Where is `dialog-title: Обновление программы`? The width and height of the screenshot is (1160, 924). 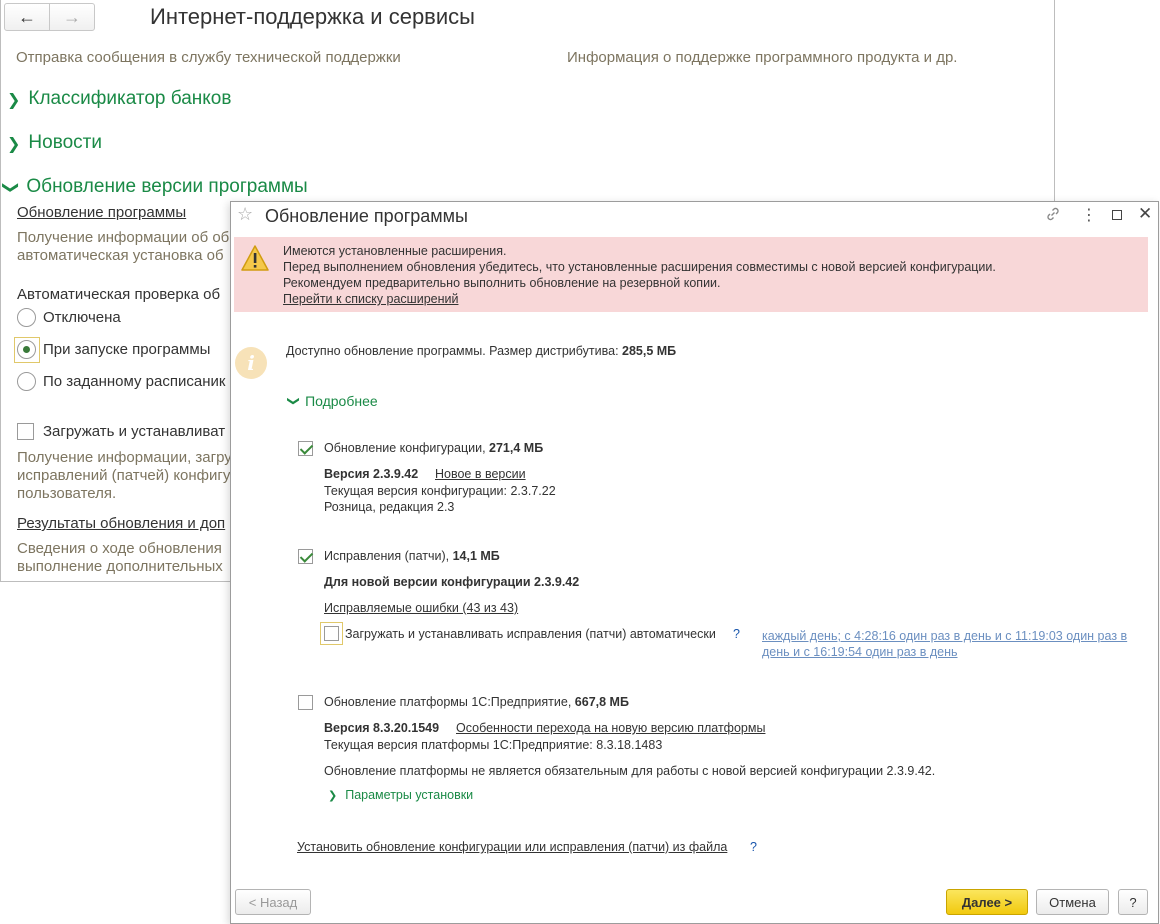 dialog-title: Обновление программы is located at coordinates (366, 216).